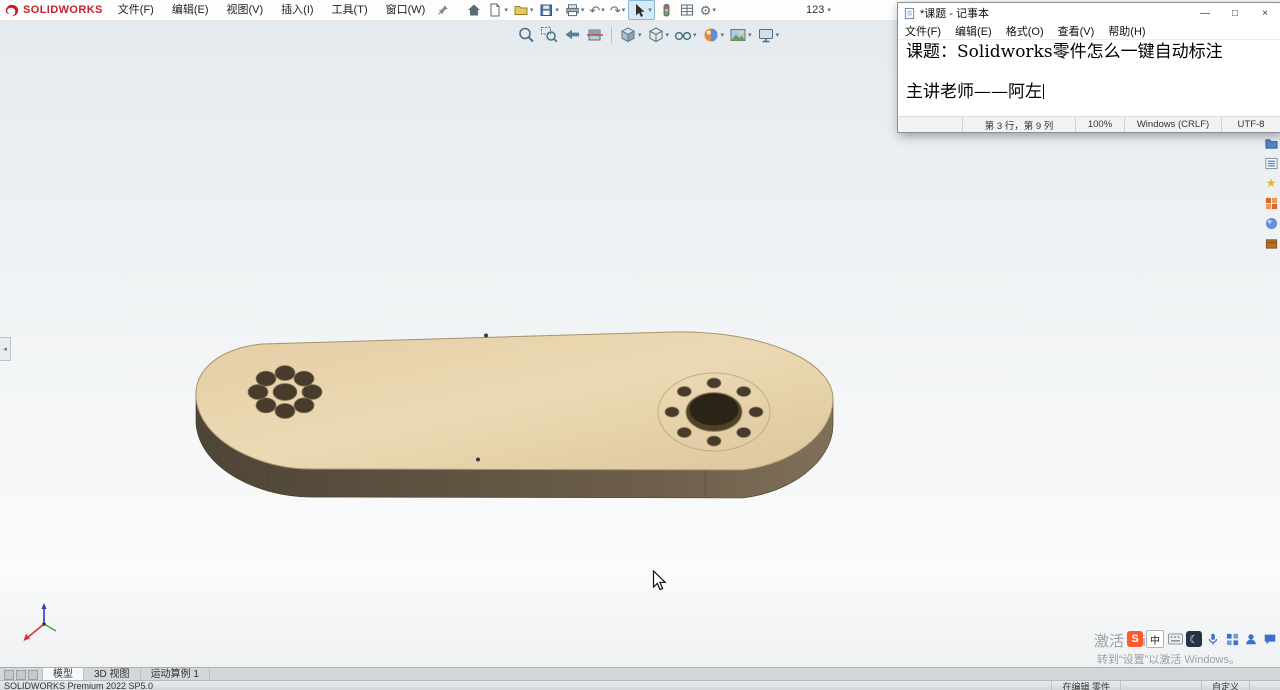 This screenshot has width=1280, height=690. I want to click on collapse-arrow-icon: ◂, so click(5, 349).